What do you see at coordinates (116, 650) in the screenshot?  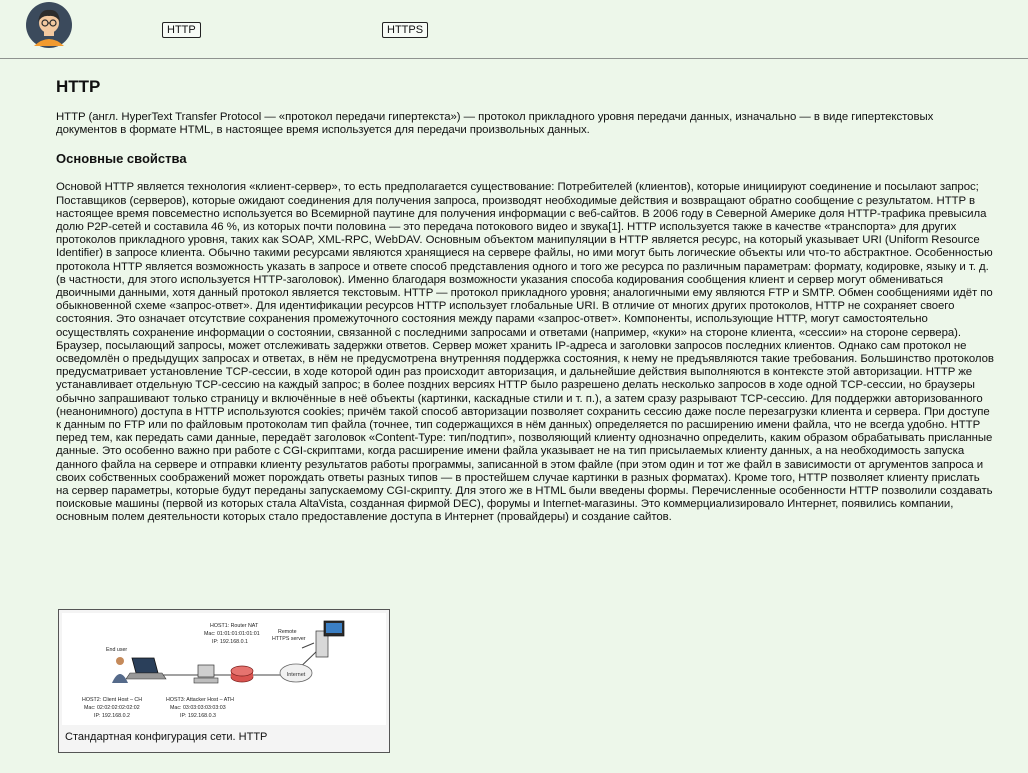 I see `end-user-label: End user` at bounding box center [116, 650].